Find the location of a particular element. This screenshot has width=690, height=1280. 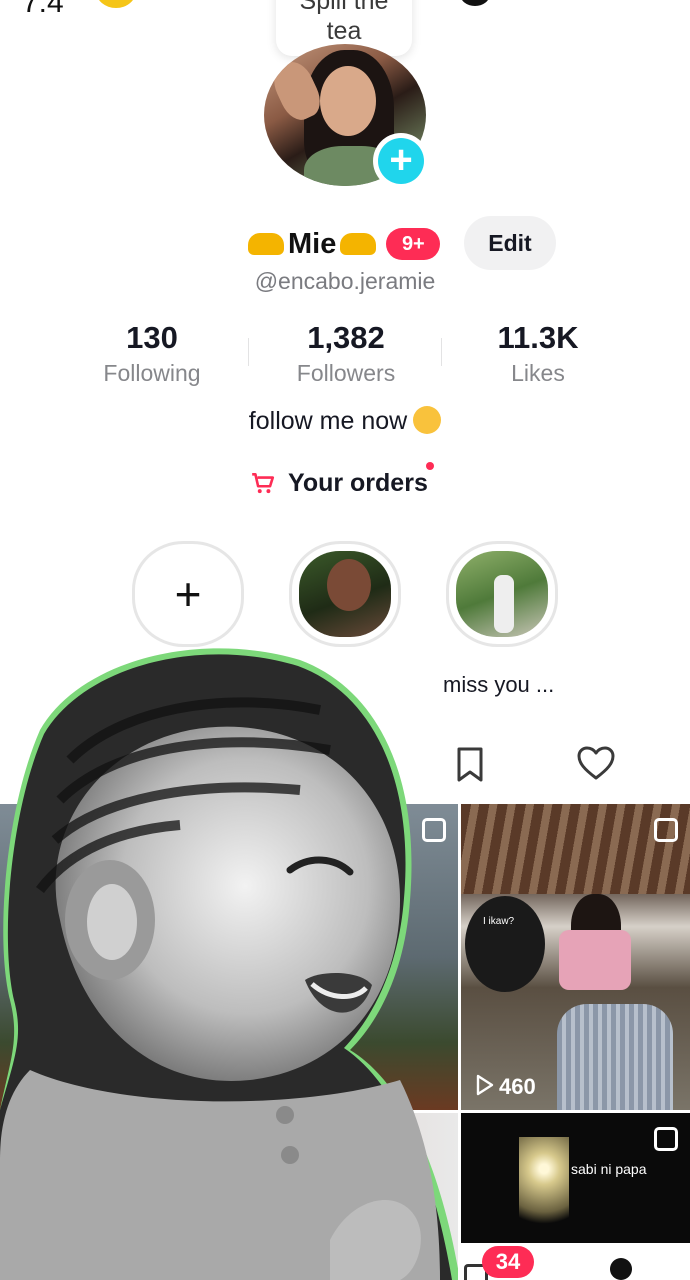

your-orders-link: Your orders is located at coordinates (342, 481).